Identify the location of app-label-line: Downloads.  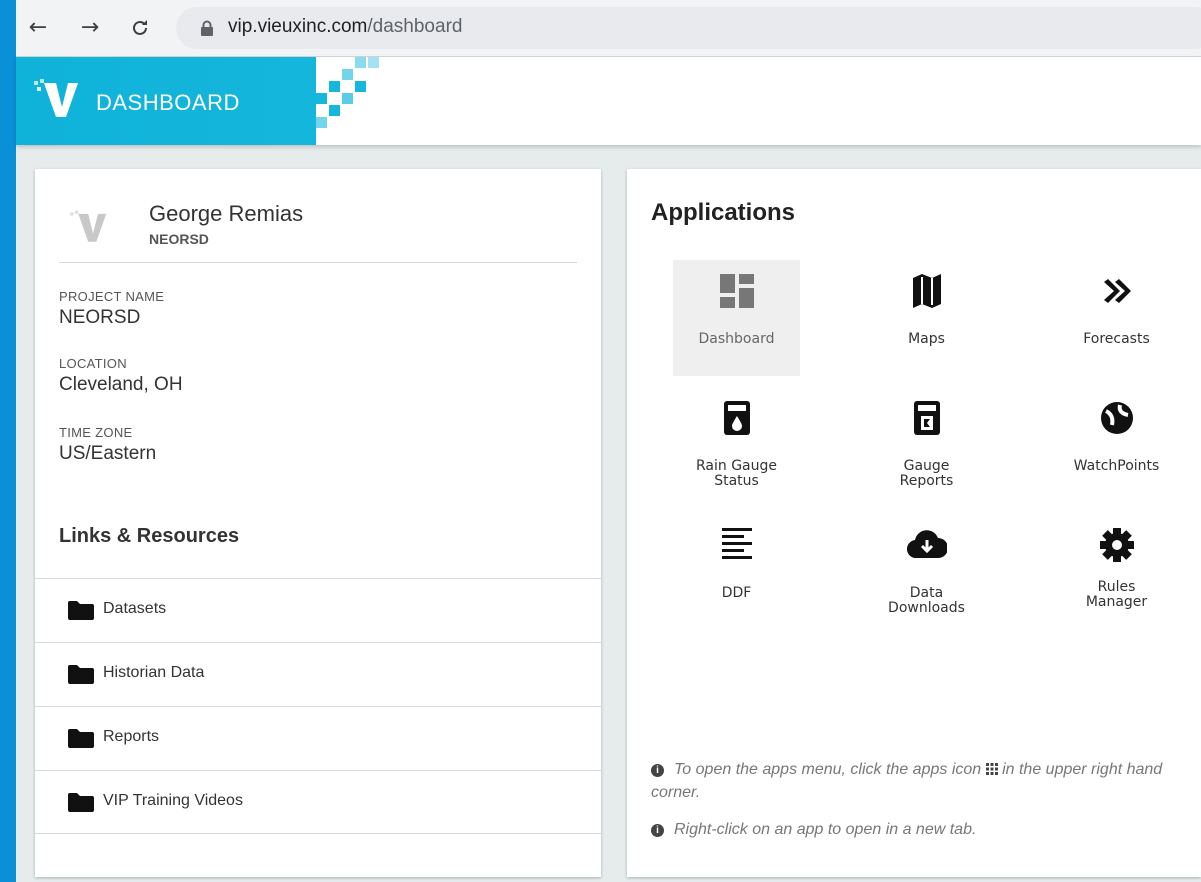
(926, 608).